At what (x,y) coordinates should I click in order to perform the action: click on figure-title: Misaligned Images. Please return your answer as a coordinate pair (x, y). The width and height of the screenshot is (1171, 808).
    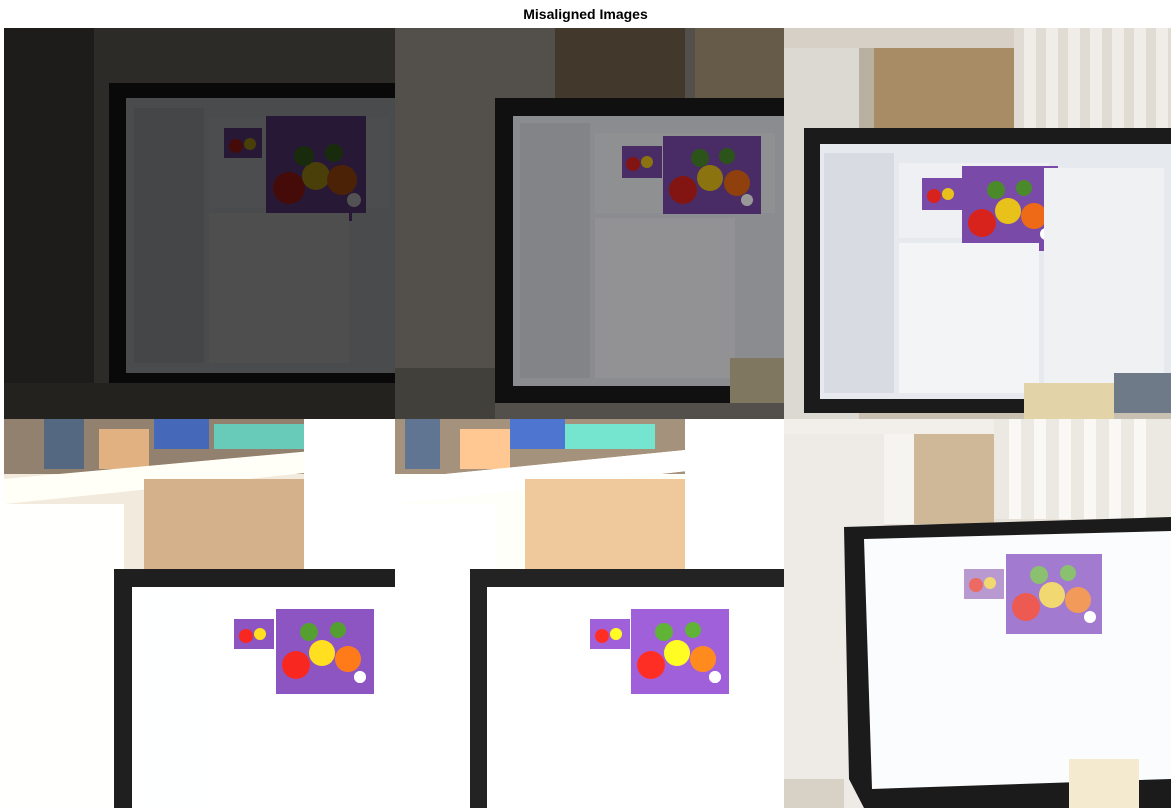
    Looking at the image, I should click on (585, 14).